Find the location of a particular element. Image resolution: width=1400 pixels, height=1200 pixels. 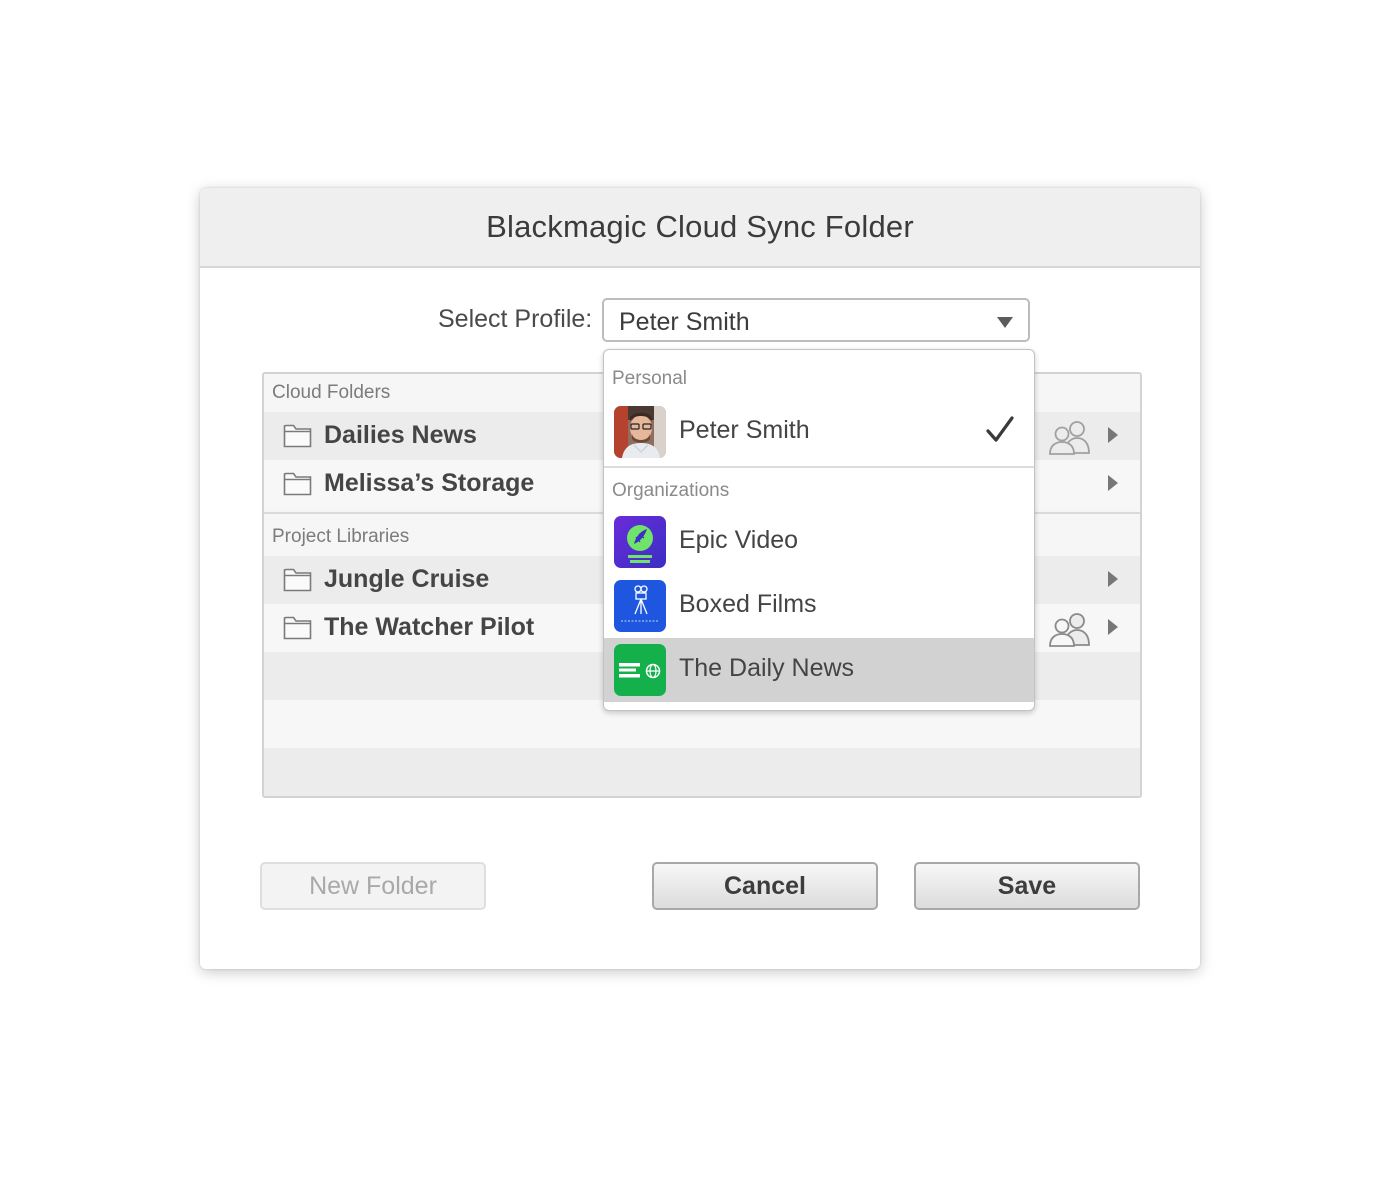

boxed-films-logo-icon is located at coordinates (640, 606).